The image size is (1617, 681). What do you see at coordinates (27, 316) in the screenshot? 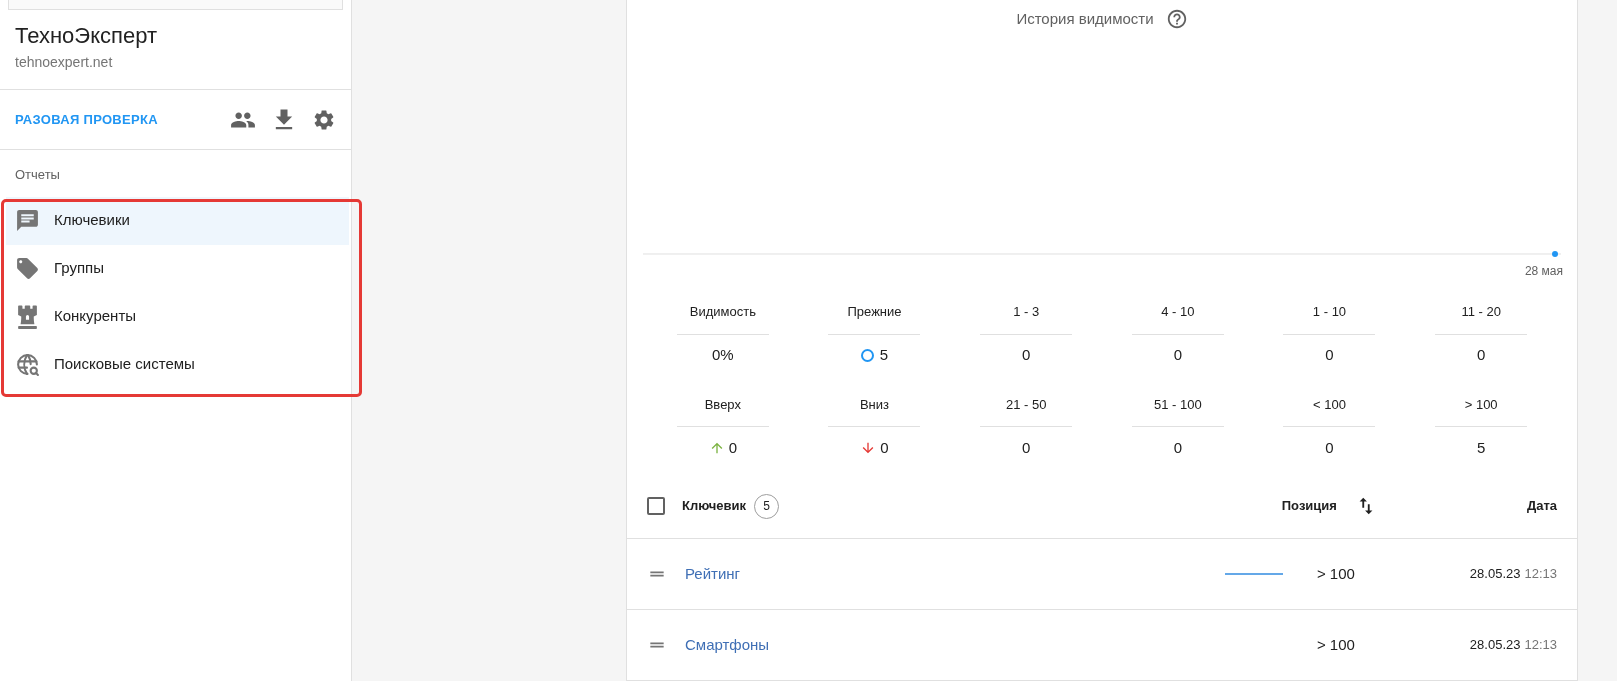
I see `chess-icon` at bounding box center [27, 316].